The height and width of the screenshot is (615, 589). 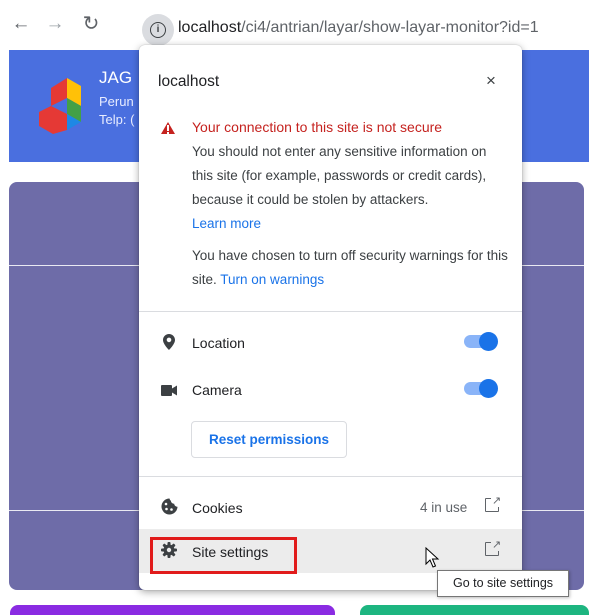 I want to click on brand-logo, so click(x=60, y=106).